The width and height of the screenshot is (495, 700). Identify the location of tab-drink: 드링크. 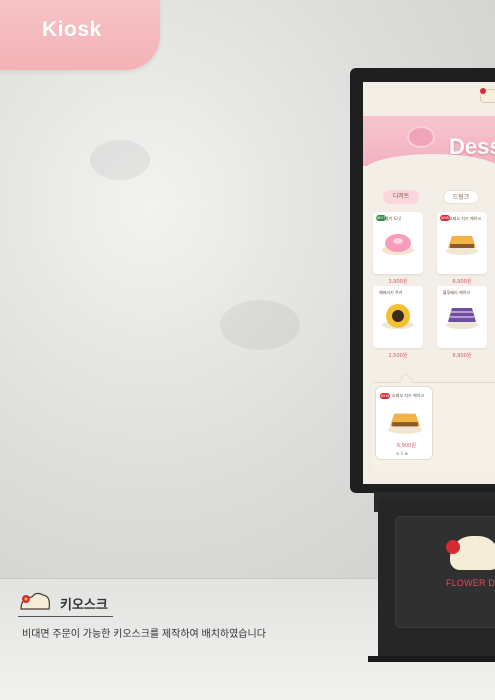
(461, 197).